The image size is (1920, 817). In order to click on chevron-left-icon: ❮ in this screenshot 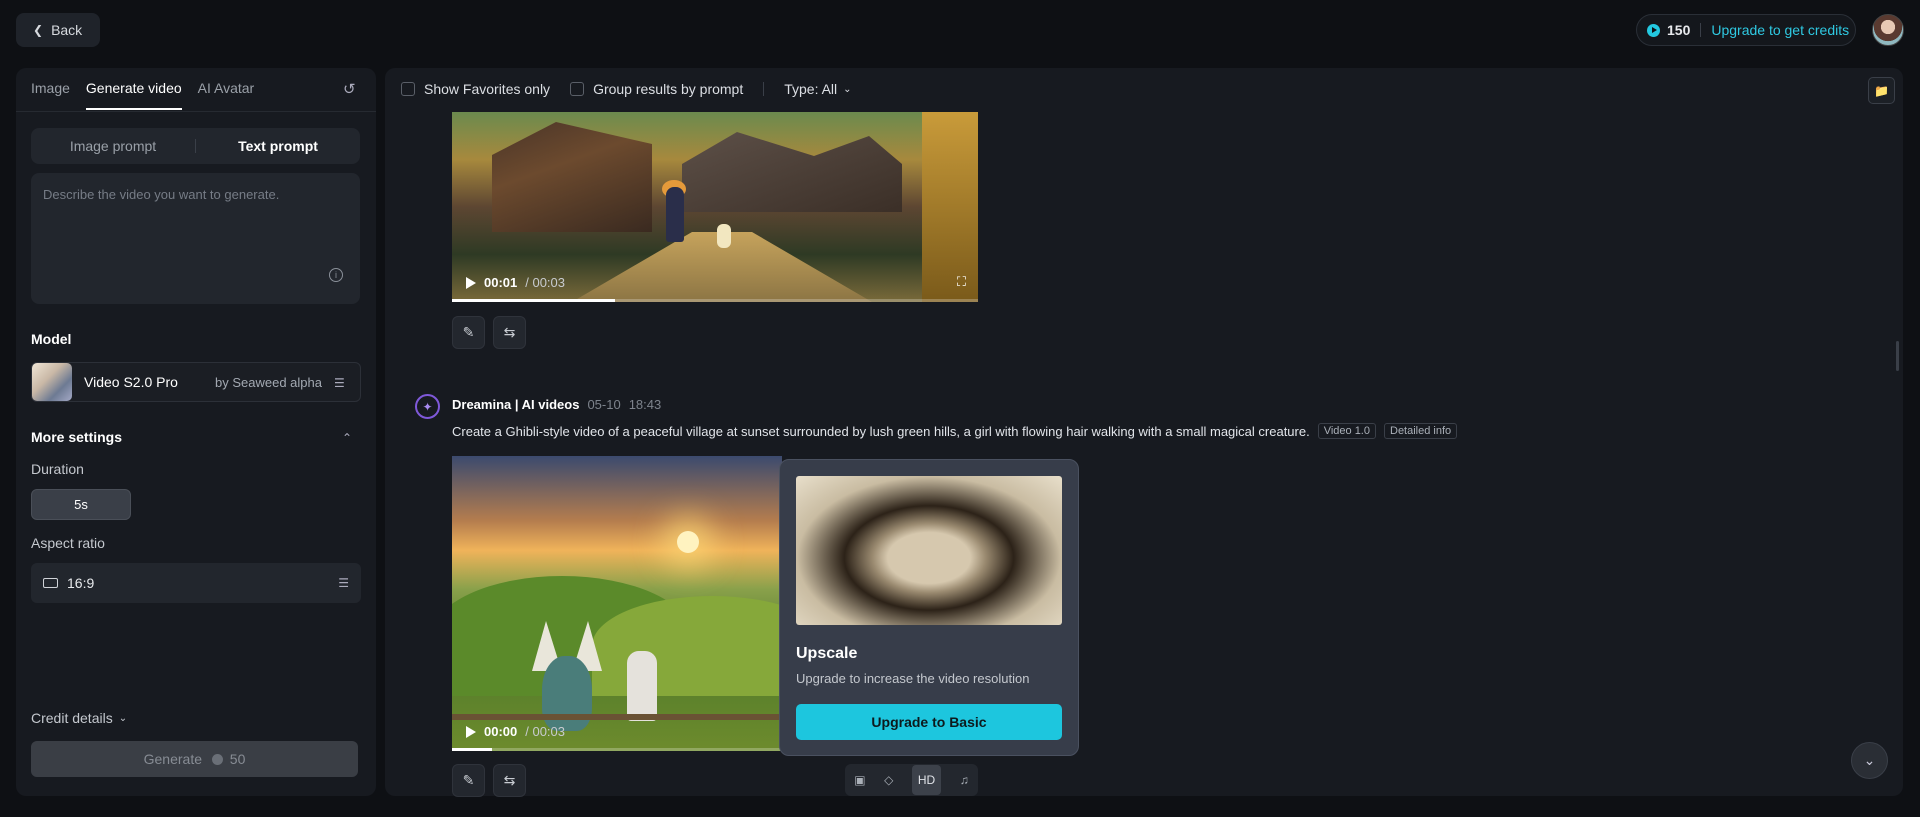, I will do `click(38, 30)`.